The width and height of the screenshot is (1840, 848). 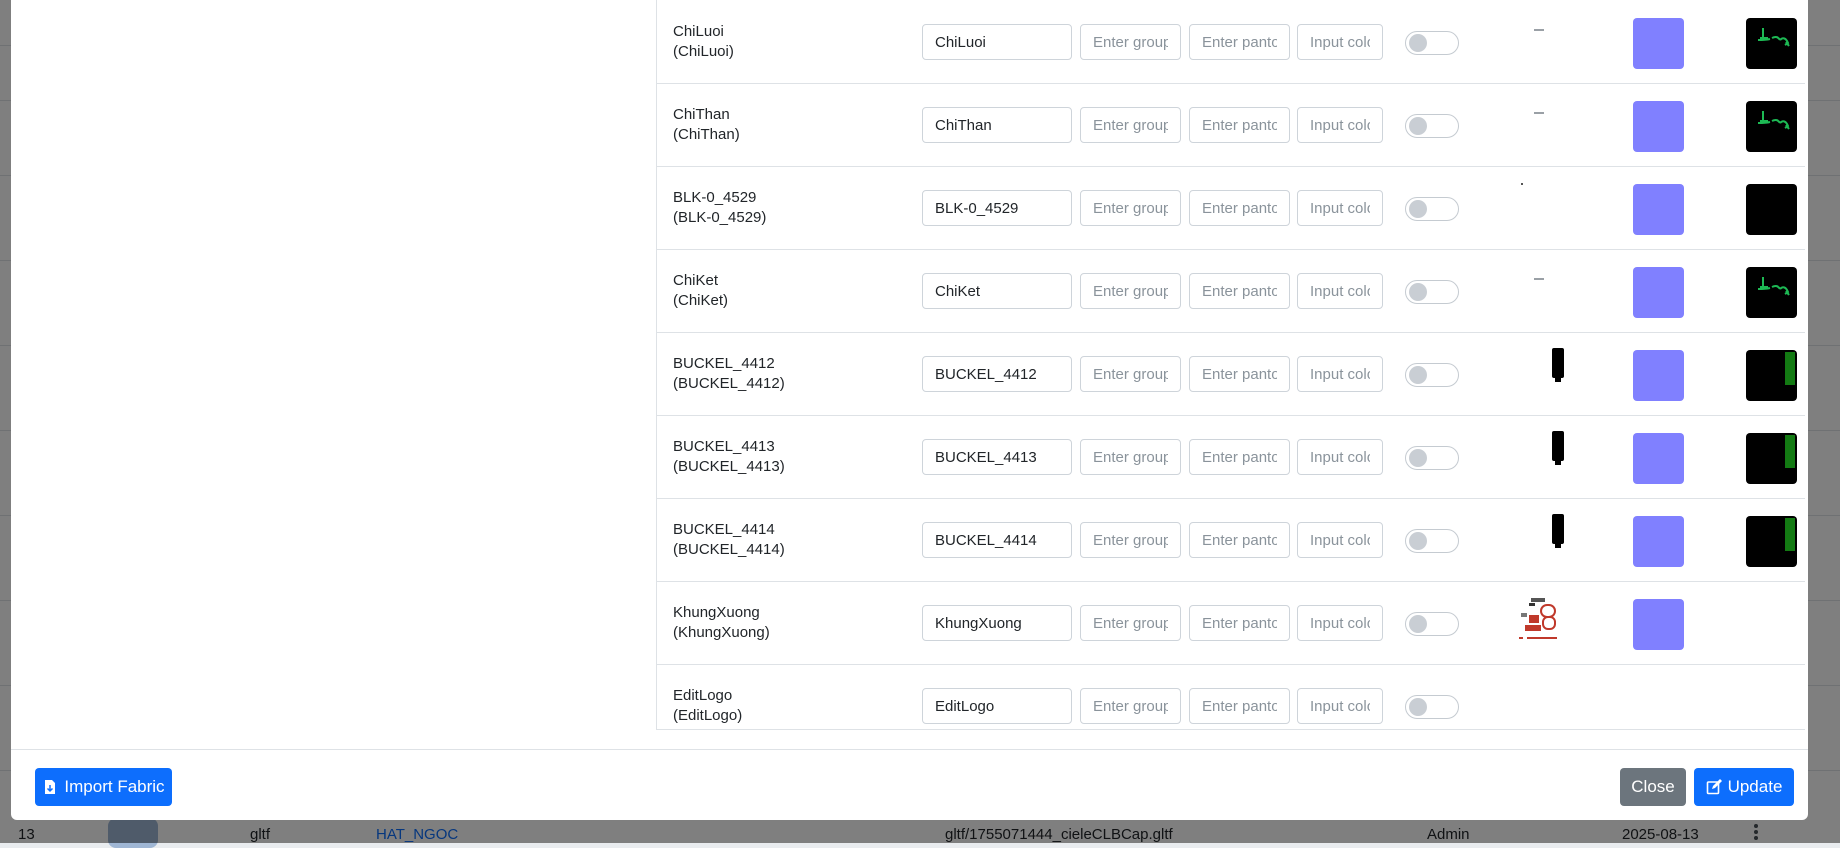 I want to click on fabric-name-cell: BUCKEL_4413 (BUCKEL_4413), so click(x=729, y=456).